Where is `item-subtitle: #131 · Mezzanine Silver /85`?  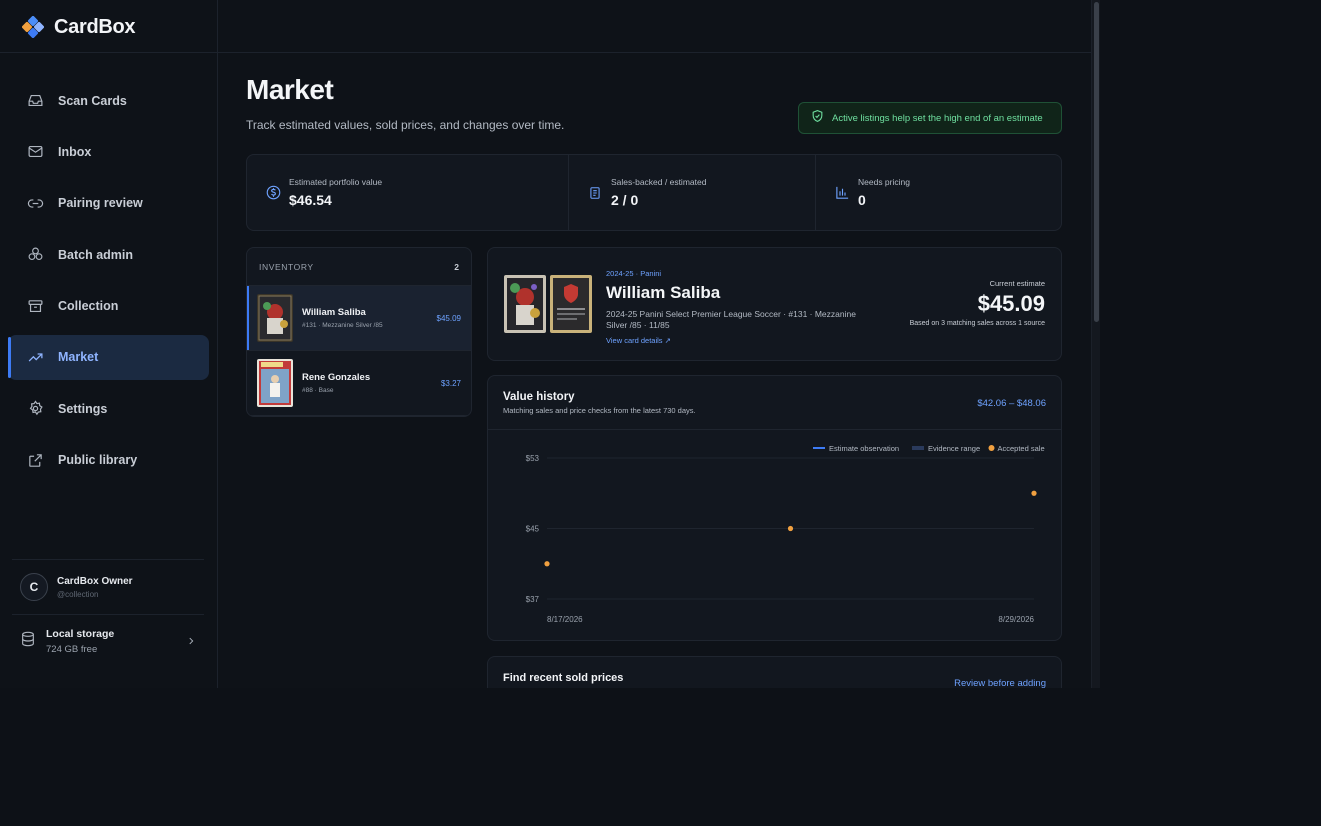
item-subtitle: #131 · Mezzanine Silver /85 is located at coordinates (342, 325).